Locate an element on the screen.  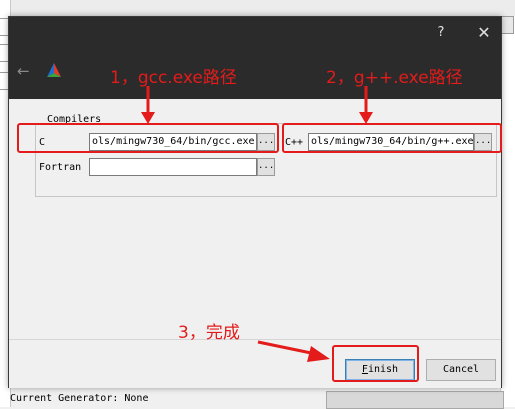
background-bottom-field is located at coordinates (415, 400).